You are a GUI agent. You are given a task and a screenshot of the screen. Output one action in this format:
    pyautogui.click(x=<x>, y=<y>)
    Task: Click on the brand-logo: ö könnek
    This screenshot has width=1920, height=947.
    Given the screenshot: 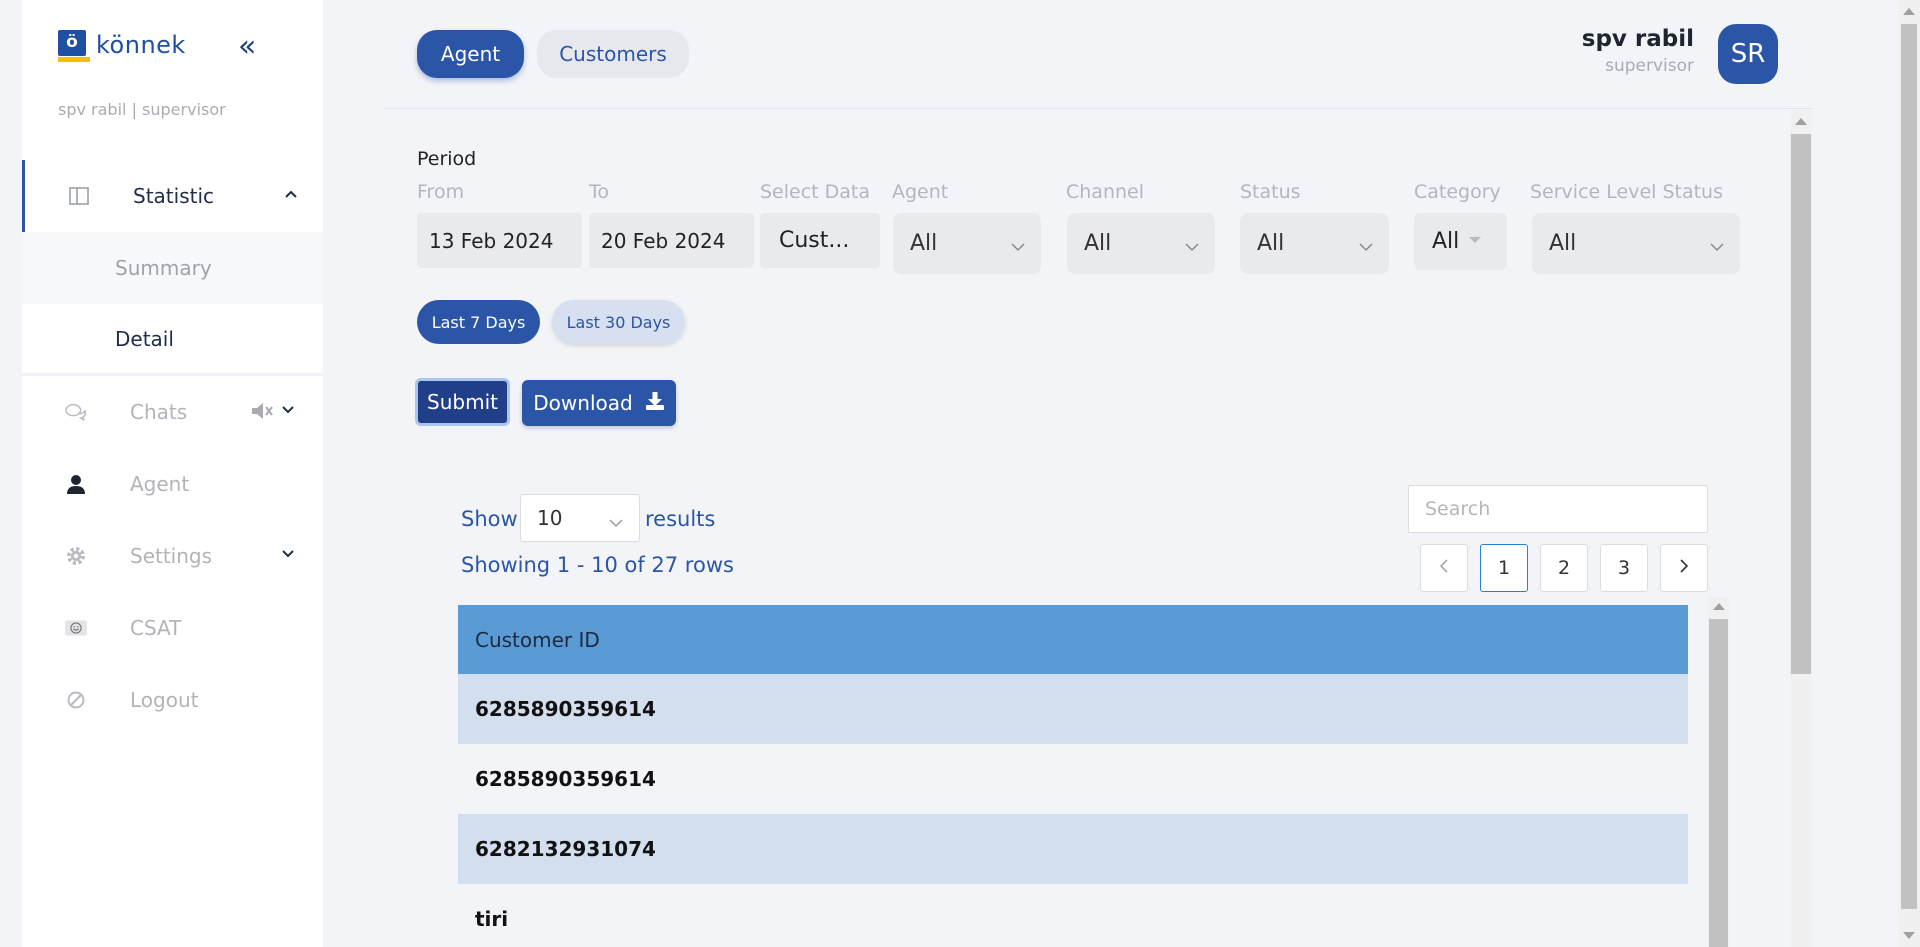 What is the action you would take?
    pyautogui.click(x=122, y=46)
    